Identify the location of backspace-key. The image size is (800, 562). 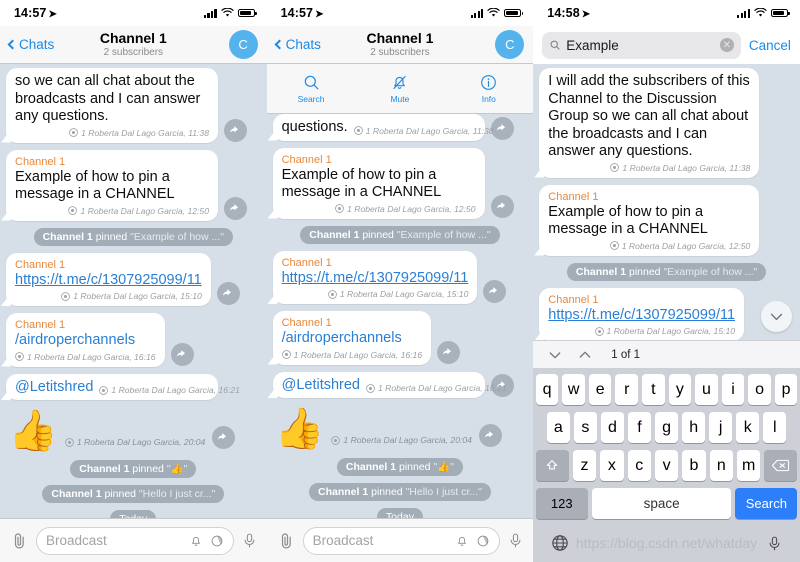
(781, 465).